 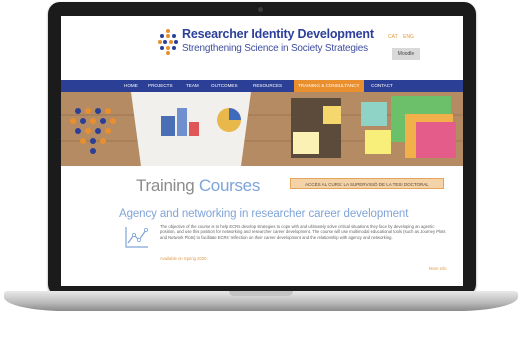 What do you see at coordinates (224, 86) in the screenshot?
I see `nav-item-outcomes: OUTCOMES` at bounding box center [224, 86].